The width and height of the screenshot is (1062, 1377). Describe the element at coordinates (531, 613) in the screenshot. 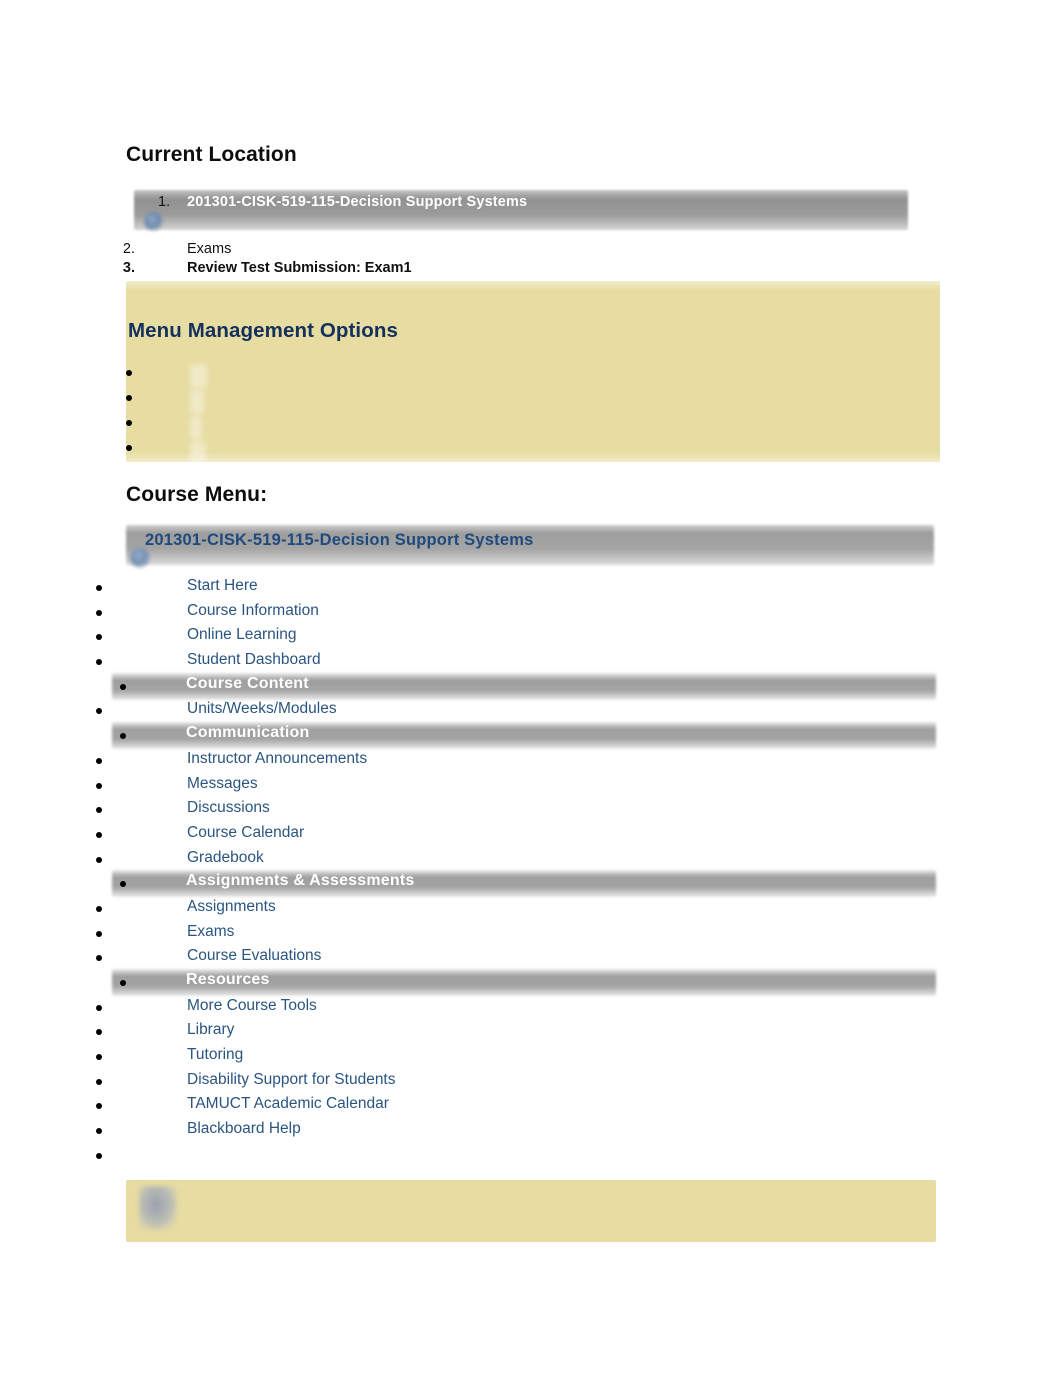

I see `course-menu-item-row: Course Information` at that location.